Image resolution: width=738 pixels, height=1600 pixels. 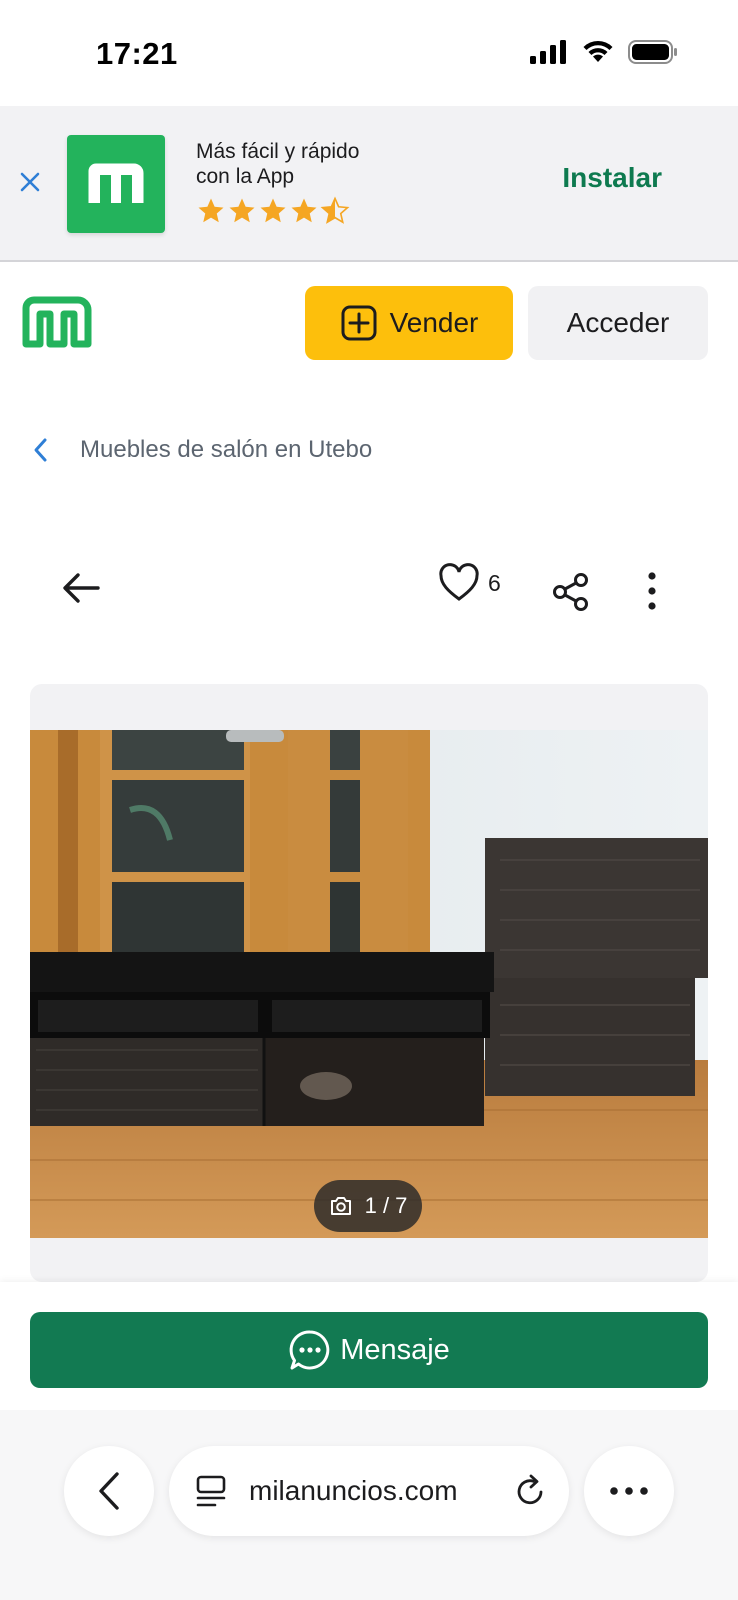 I want to click on install-button: Instalar, so click(x=612, y=178).